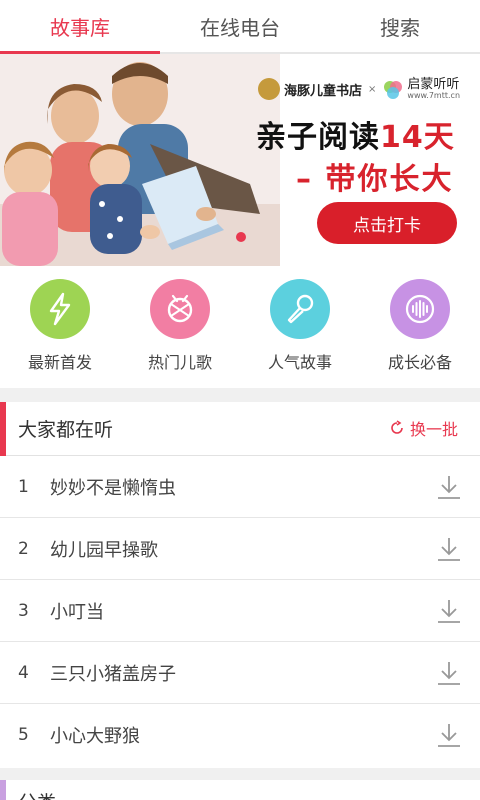  I want to click on check-in-button: 点击打卡, so click(387, 223).